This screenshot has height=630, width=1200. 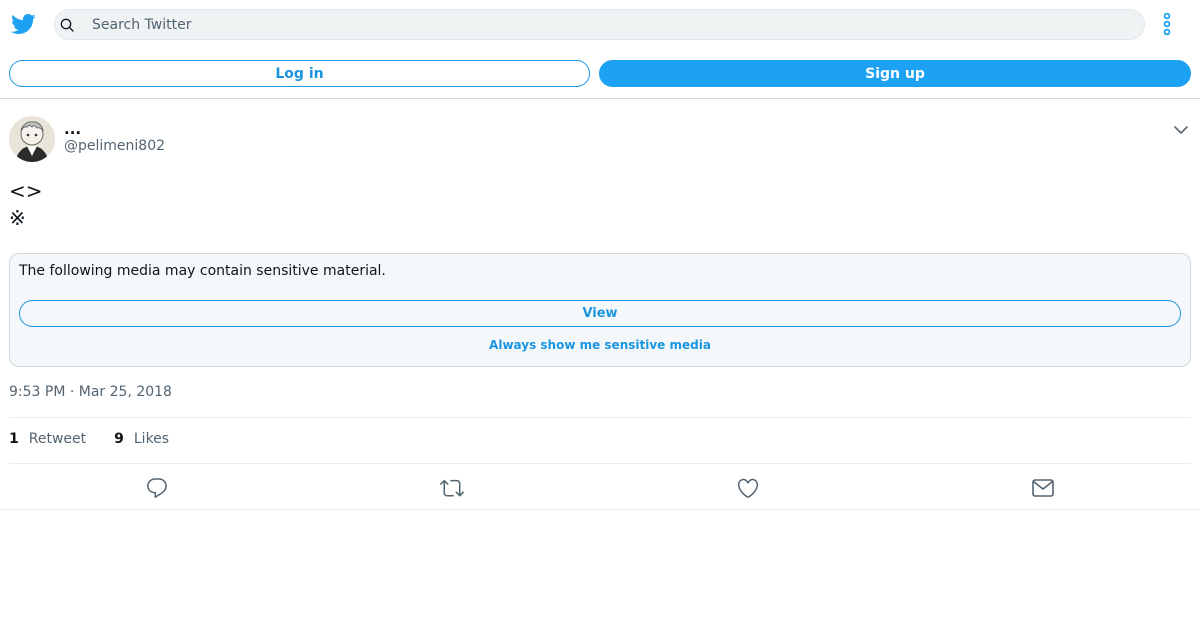 What do you see at coordinates (157, 488) in the screenshot?
I see `reply-icon` at bounding box center [157, 488].